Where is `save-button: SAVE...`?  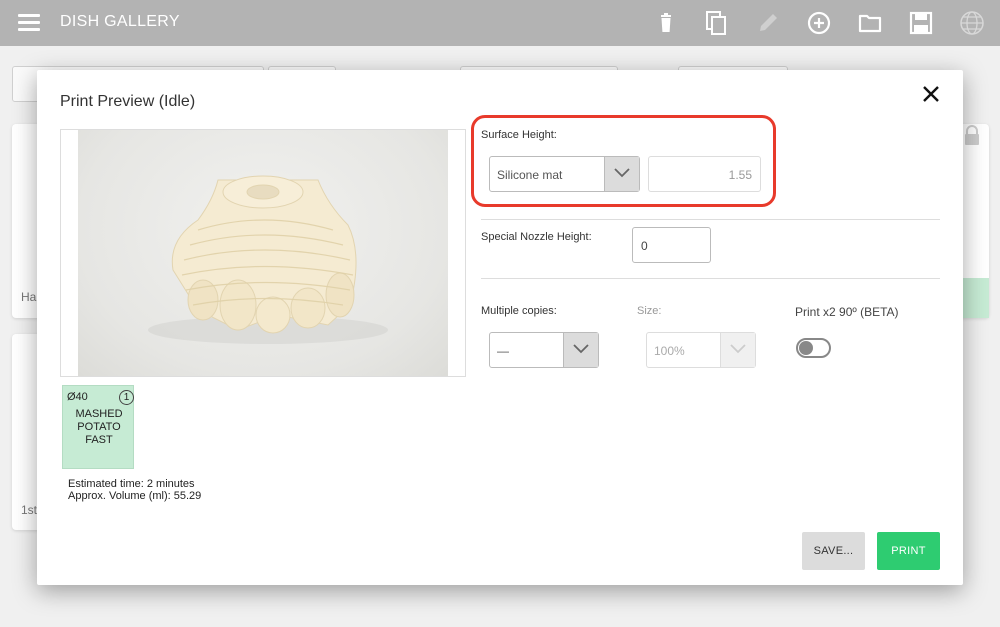
save-button: SAVE... is located at coordinates (833, 551).